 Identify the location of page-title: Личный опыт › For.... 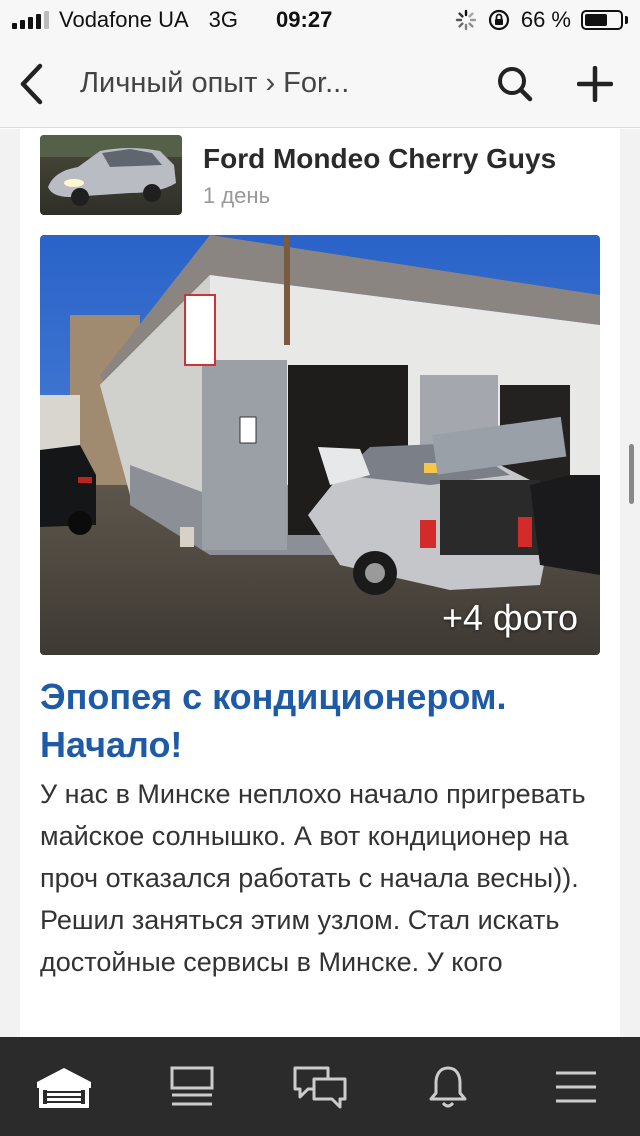
(215, 83).